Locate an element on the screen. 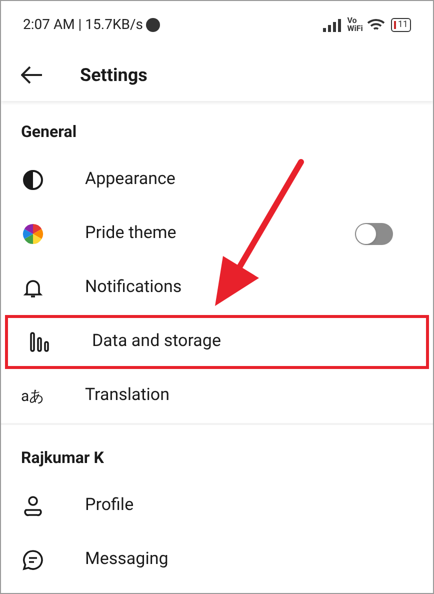 The image size is (434, 594). translate-icon: aあ is located at coordinates (32, 396).